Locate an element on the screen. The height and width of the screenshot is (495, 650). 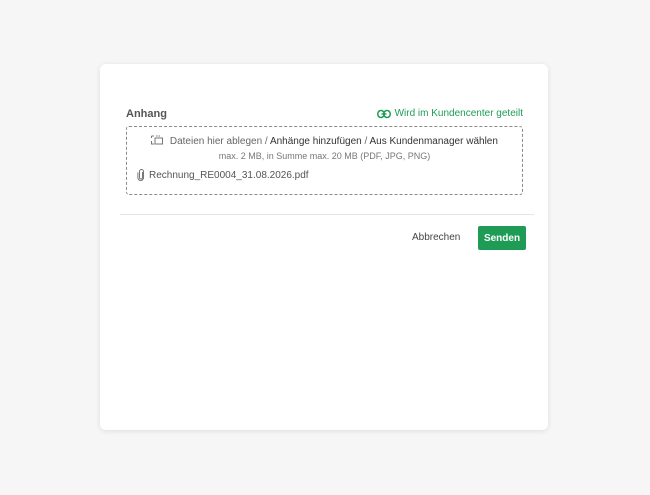
share-in-customer-center-link: Wird im Kundencenter geteilt is located at coordinates (449, 113).